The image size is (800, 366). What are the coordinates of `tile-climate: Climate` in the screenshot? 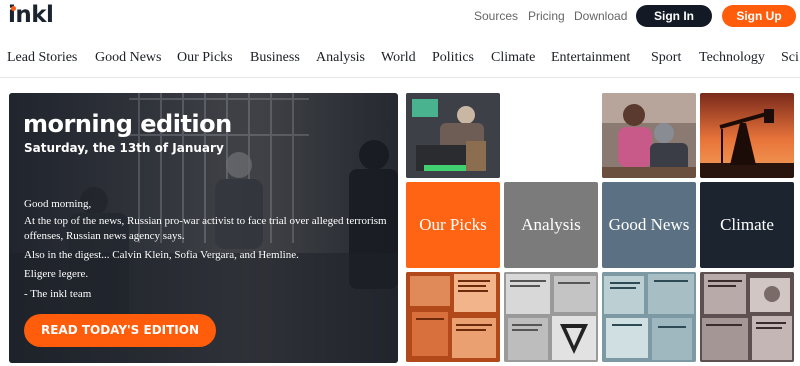 It's located at (747, 225).